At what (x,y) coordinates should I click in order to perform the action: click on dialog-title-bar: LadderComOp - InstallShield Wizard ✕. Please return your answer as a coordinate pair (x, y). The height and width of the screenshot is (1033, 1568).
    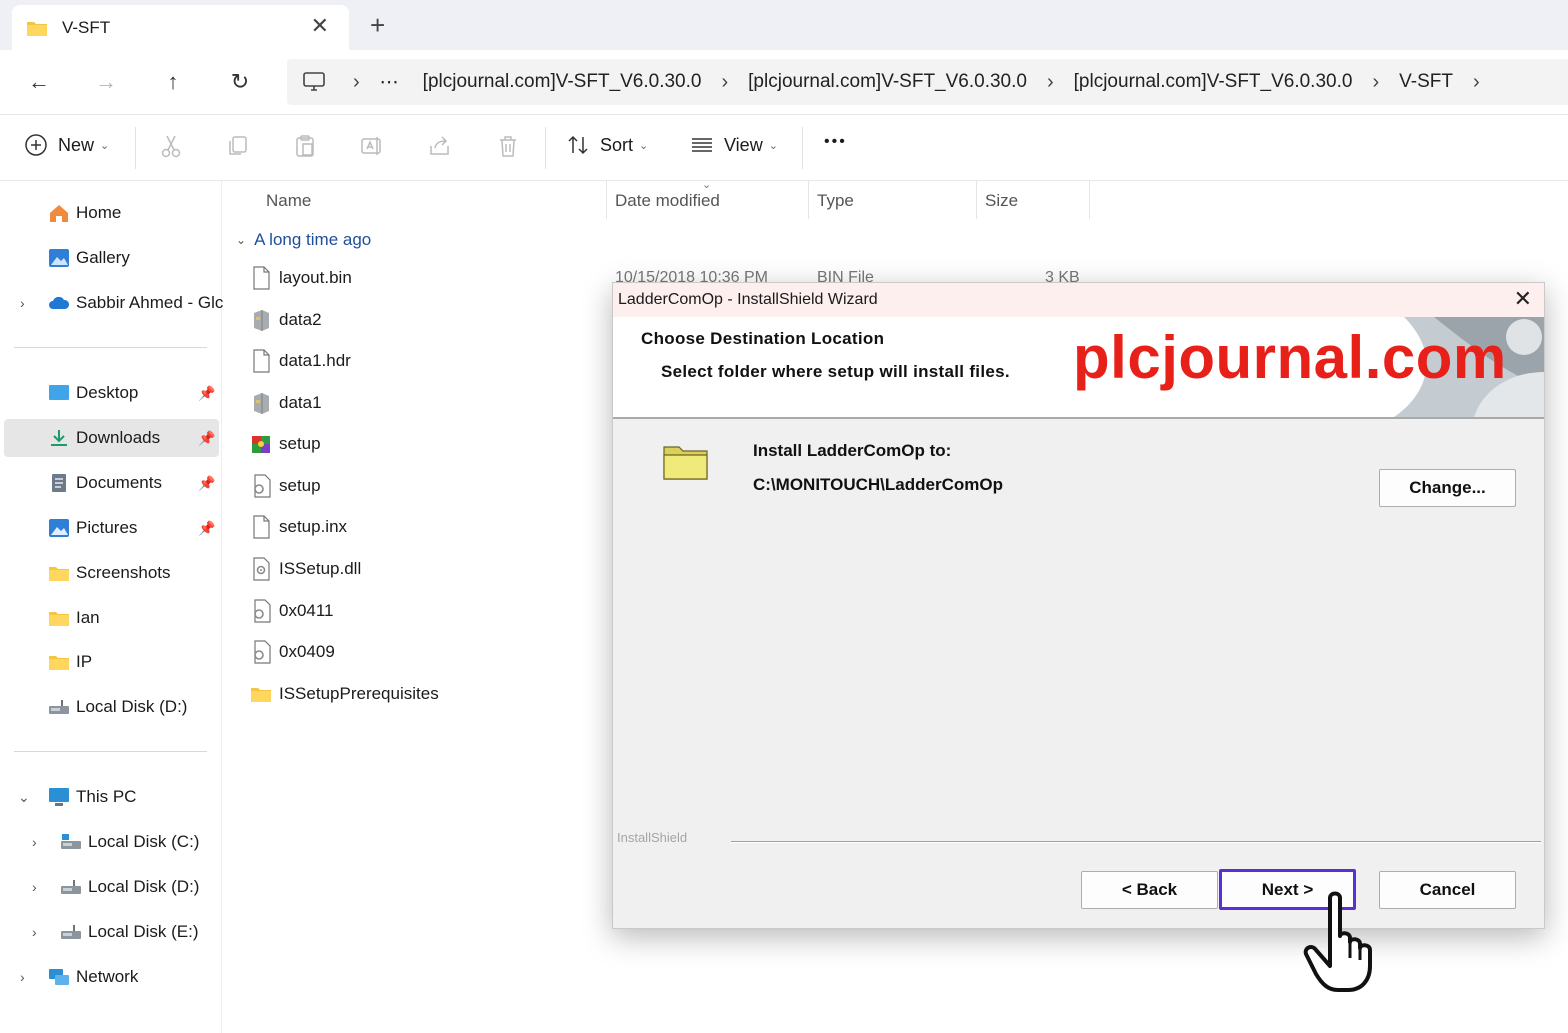
    Looking at the image, I should click on (1078, 300).